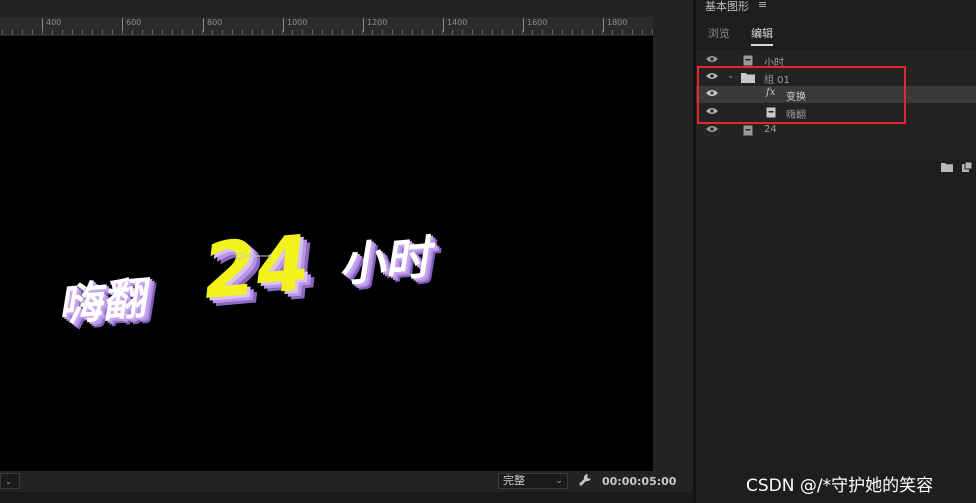  Describe the element at coordinates (514, 480) in the screenshot. I see `resolution-value: 完整` at that location.